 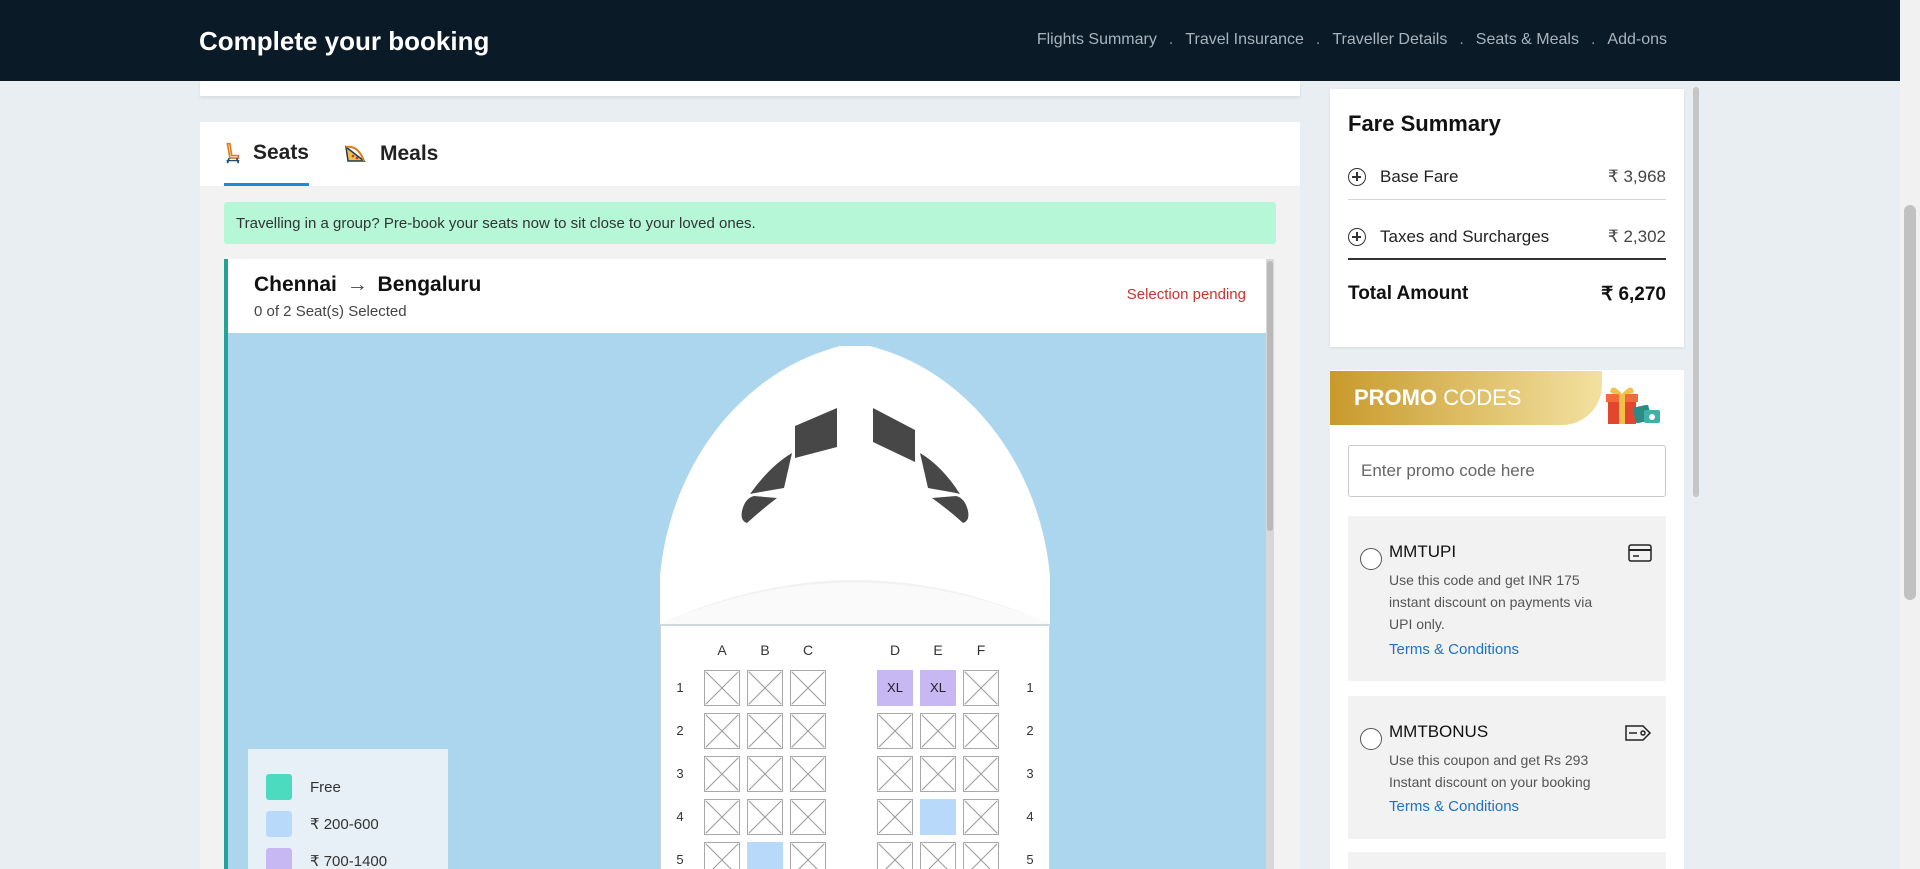 I want to click on legend-item-mid-price: ₹ 200-600, so click(x=322, y=824).